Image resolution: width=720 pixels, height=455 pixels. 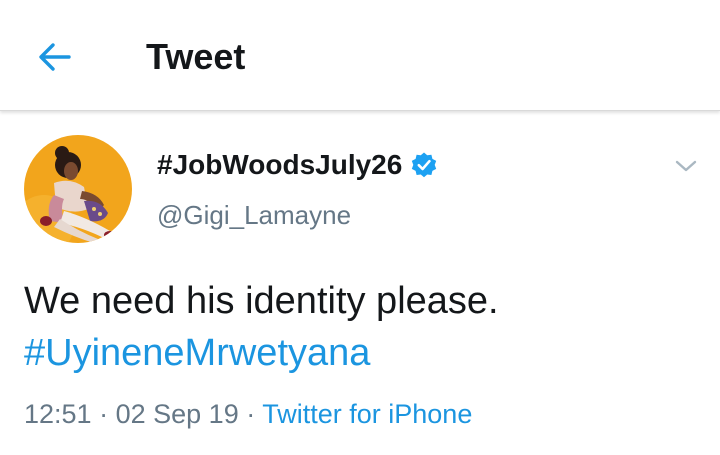 What do you see at coordinates (367, 414) in the screenshot?
I see `tweet-source-link: Twitter for iPhone` at bounding box center [367, 414].